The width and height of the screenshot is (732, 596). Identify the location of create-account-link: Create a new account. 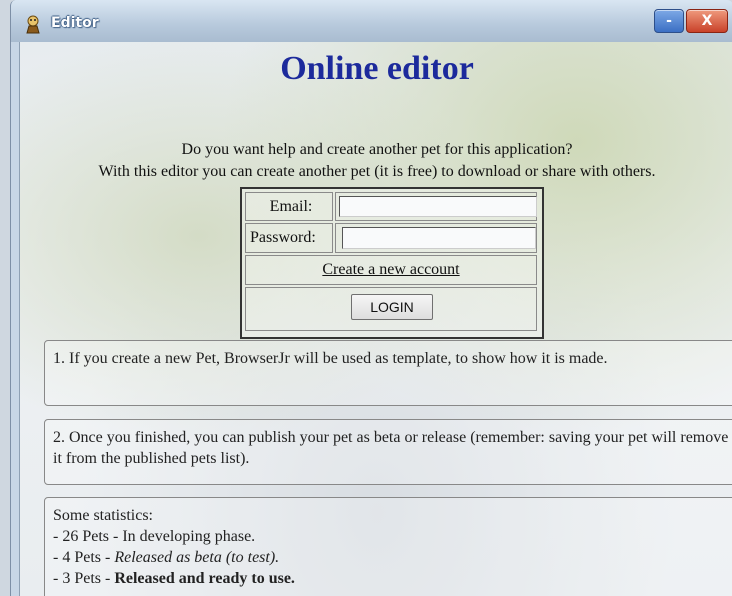
(390, 270).